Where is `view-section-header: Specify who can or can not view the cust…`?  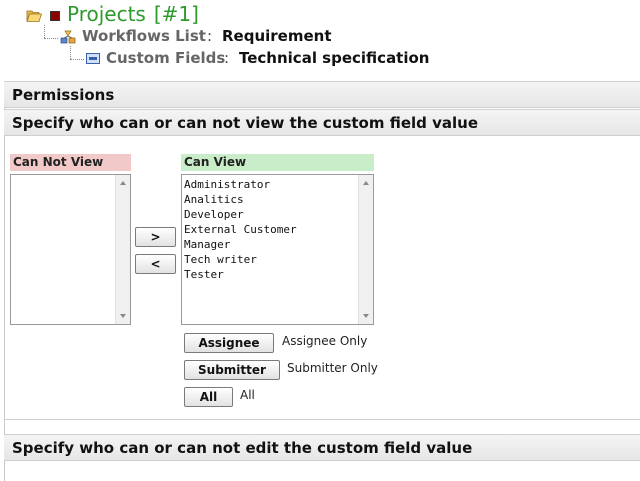 view-section-header: Specify who can or can not view the cust… is located at coordinates (322, 122).